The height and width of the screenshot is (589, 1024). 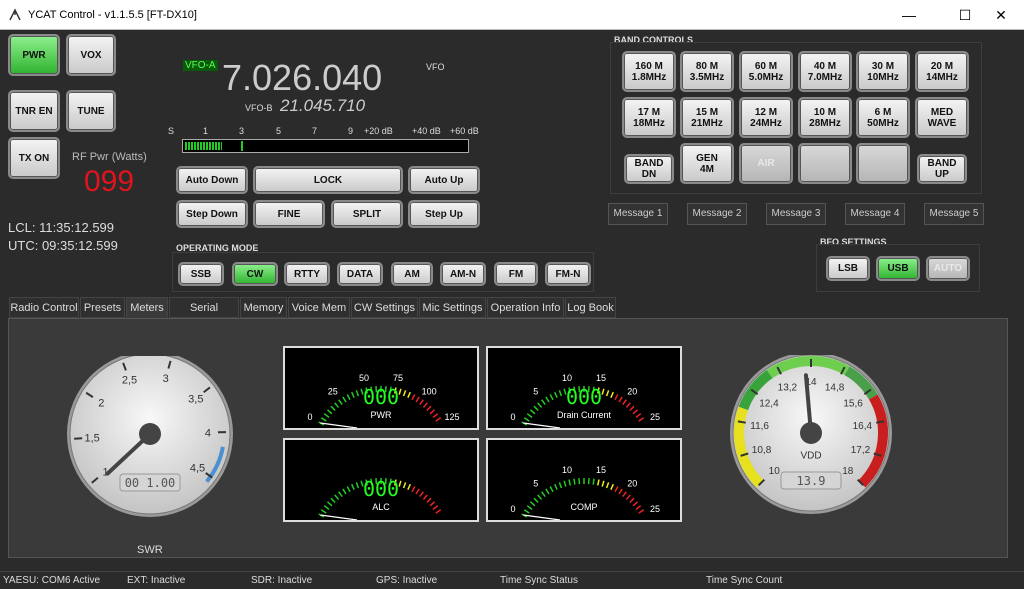 I want to click on meter-tick-label: 75, so click(x=398, y=378).